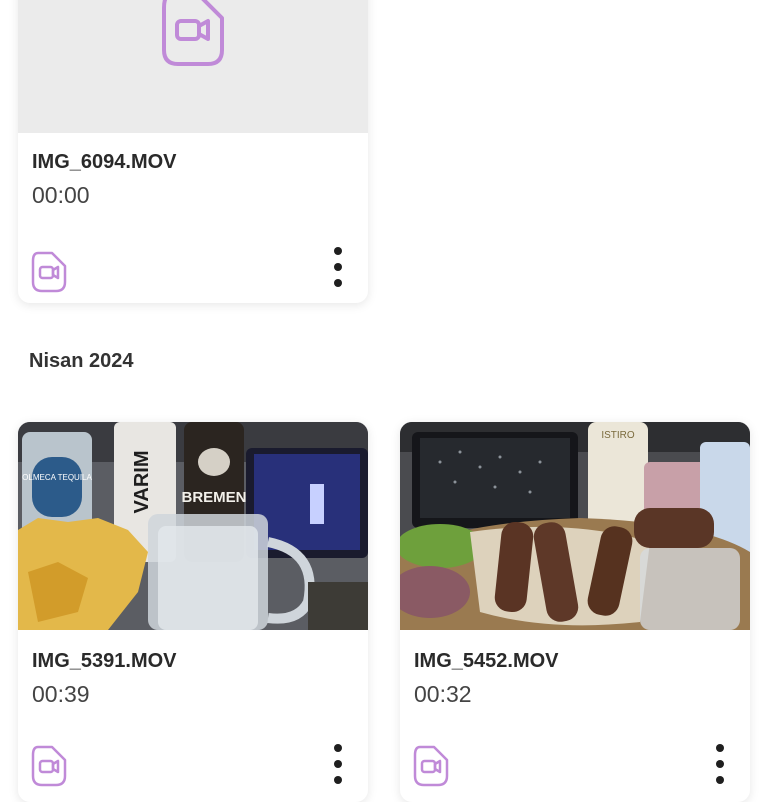 This screenshot has width=768, height=802. What do you see at coordinates (57, 477) in the screenshot?
I see `tequila-label: OLMECA TEQUILA` at bounding box center [57, 477].